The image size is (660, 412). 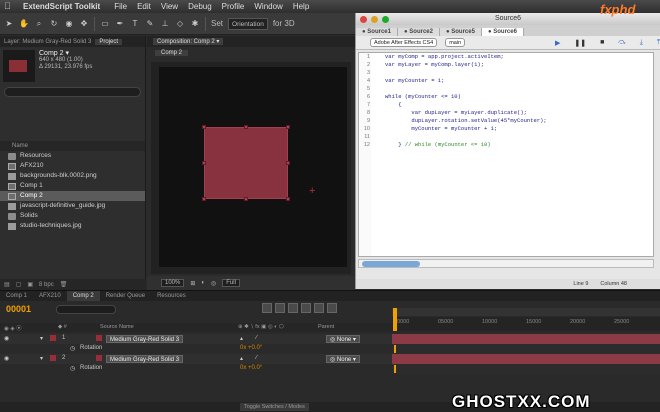 What do you see at coordinates (30, 284) in the screenshot?
I see `new-comp-icon: ▣` at bounding box center [30, 284].